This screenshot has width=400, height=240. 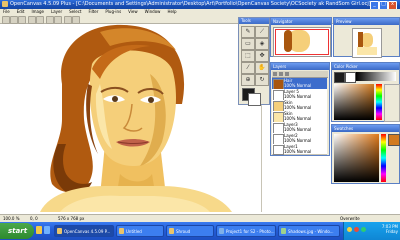 I want to click on taskbar-item-label: Untitled, so click(x=134, y=231).